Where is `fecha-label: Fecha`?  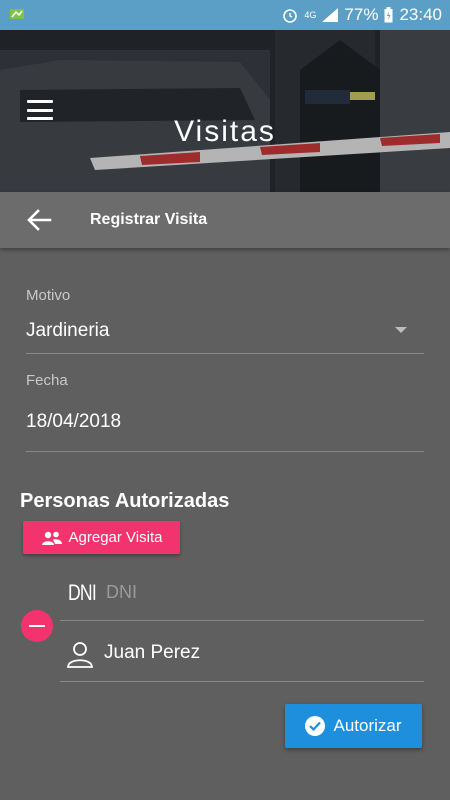
fecha-label: Fecha is located at coordinates (47, 380).